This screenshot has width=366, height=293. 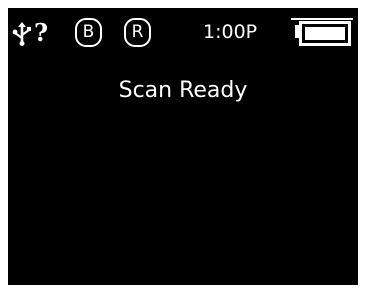 What do you see at coordinates (183, 90) in the screenshot?
I see `scan-status-message: Scan Ready` at bounding box center [183, 90].